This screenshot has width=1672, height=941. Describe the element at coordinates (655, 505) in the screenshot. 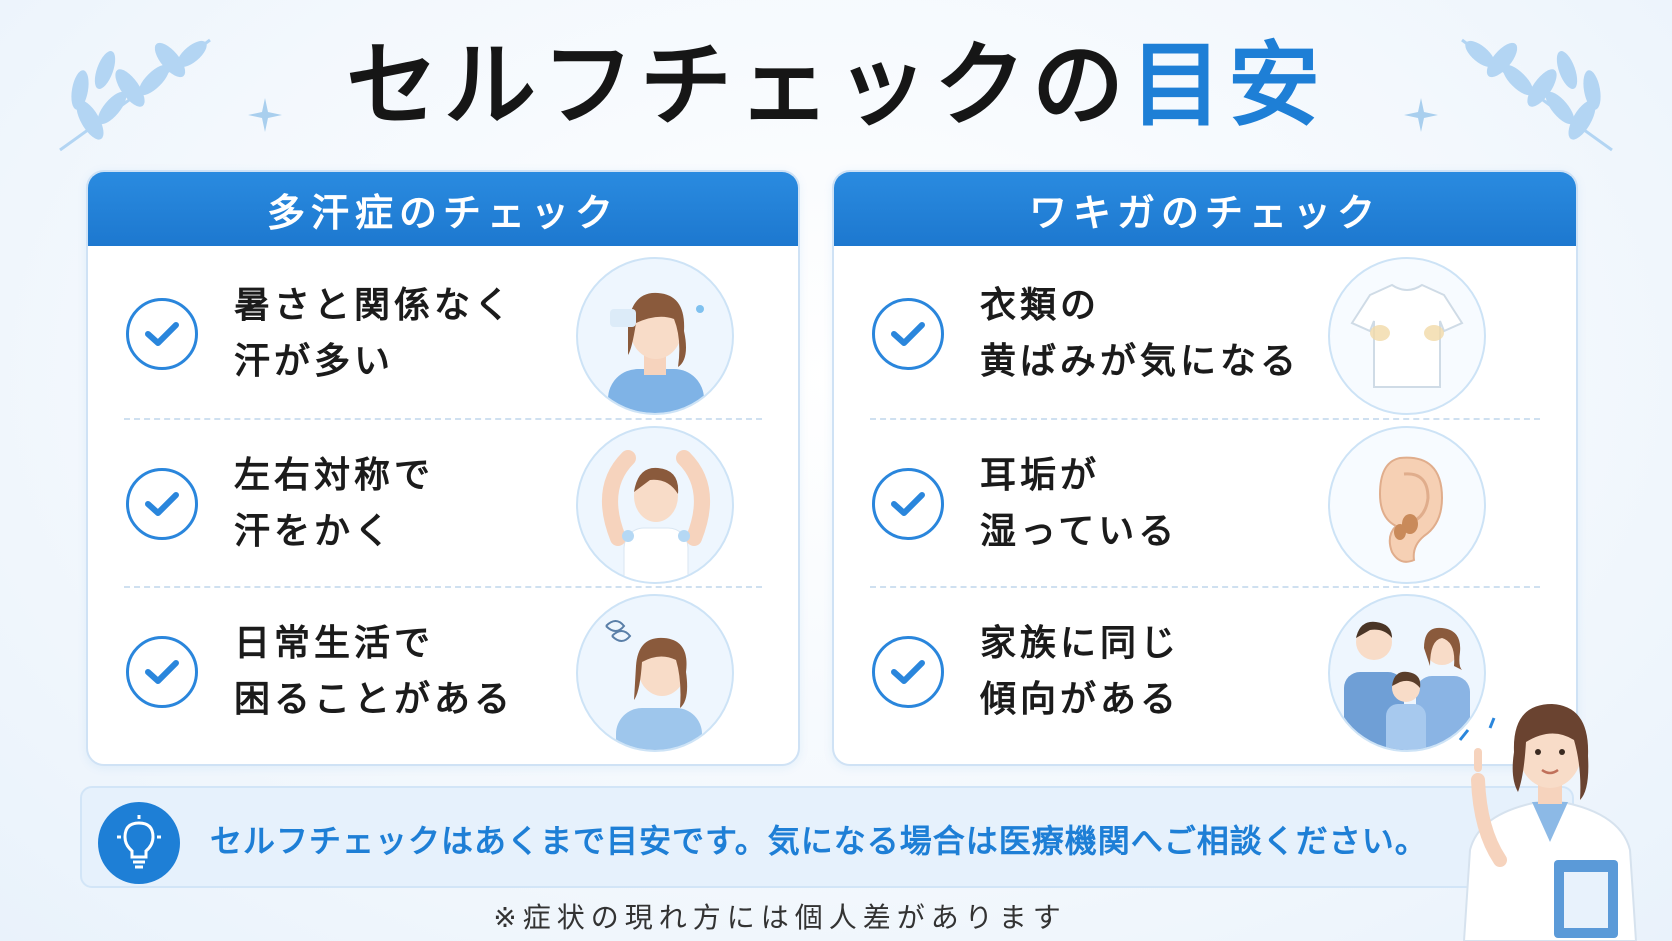

I see `woman-armpit-sweat-illustration` at that location.